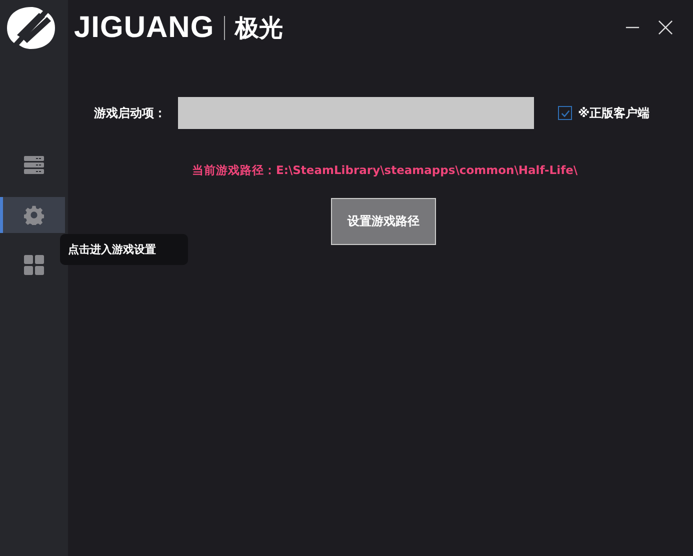 The height and width of the screenshot is (556, 693). Describe the element at coordinates (34, 265) in the screenshot. I see `grid-icon` at that location.